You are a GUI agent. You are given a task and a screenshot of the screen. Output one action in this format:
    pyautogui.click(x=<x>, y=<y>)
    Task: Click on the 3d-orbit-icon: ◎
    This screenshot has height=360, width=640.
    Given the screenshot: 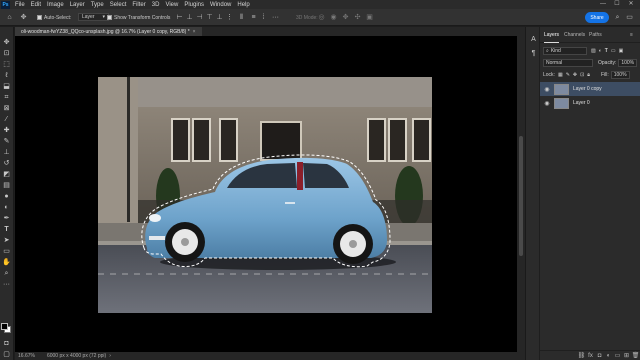 What is the action you would take?
    pyautogui.click(x=321, y=17)
    